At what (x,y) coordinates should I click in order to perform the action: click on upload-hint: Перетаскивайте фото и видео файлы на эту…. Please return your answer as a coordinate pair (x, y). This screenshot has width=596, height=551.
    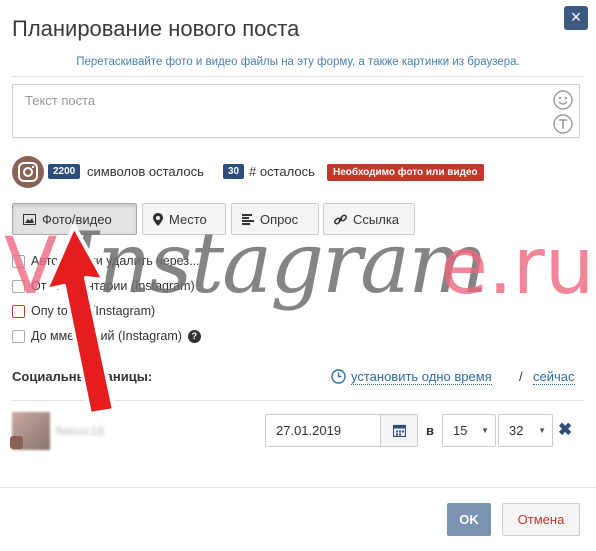
    Looking at the image, I should click on (298, 62).